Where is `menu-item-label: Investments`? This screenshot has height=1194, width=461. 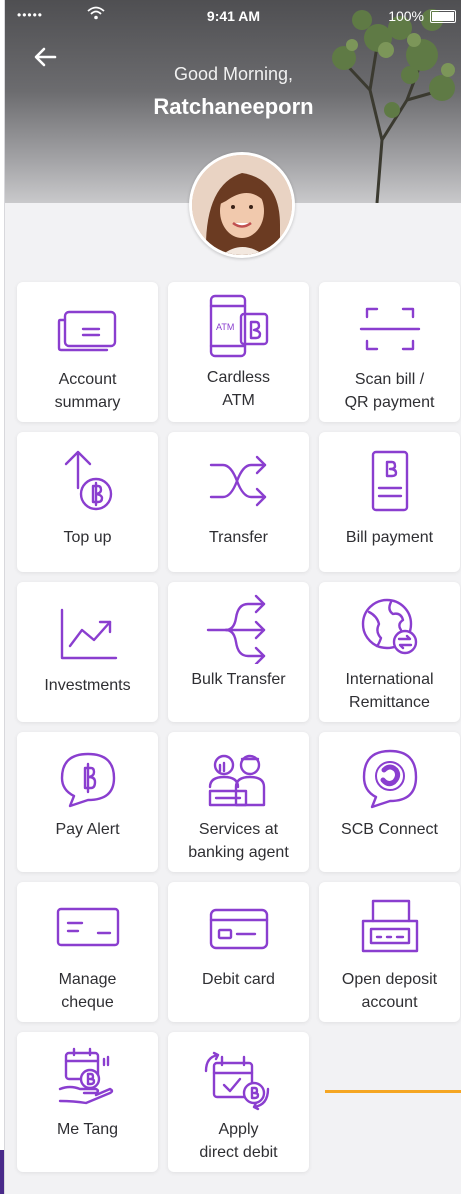
menu-item-label: Investments is located at coordinates (87, 685).